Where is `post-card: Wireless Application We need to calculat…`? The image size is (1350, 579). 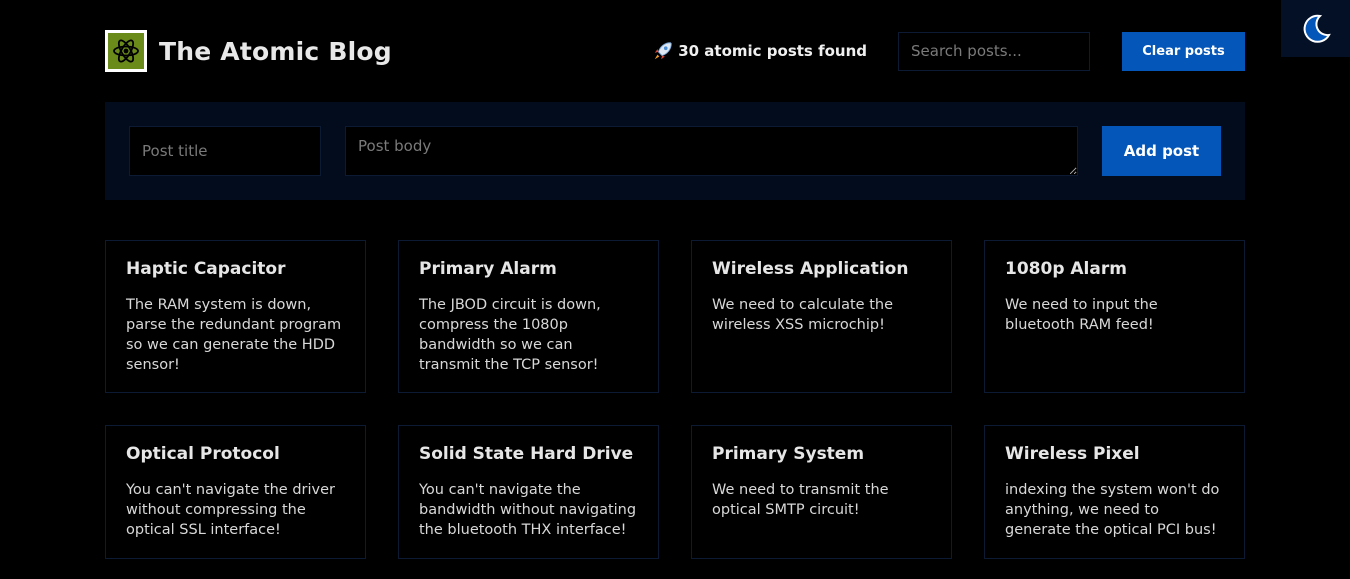 post-card: Wireless Application We need to calculat… is located at coordinates (821, 316).